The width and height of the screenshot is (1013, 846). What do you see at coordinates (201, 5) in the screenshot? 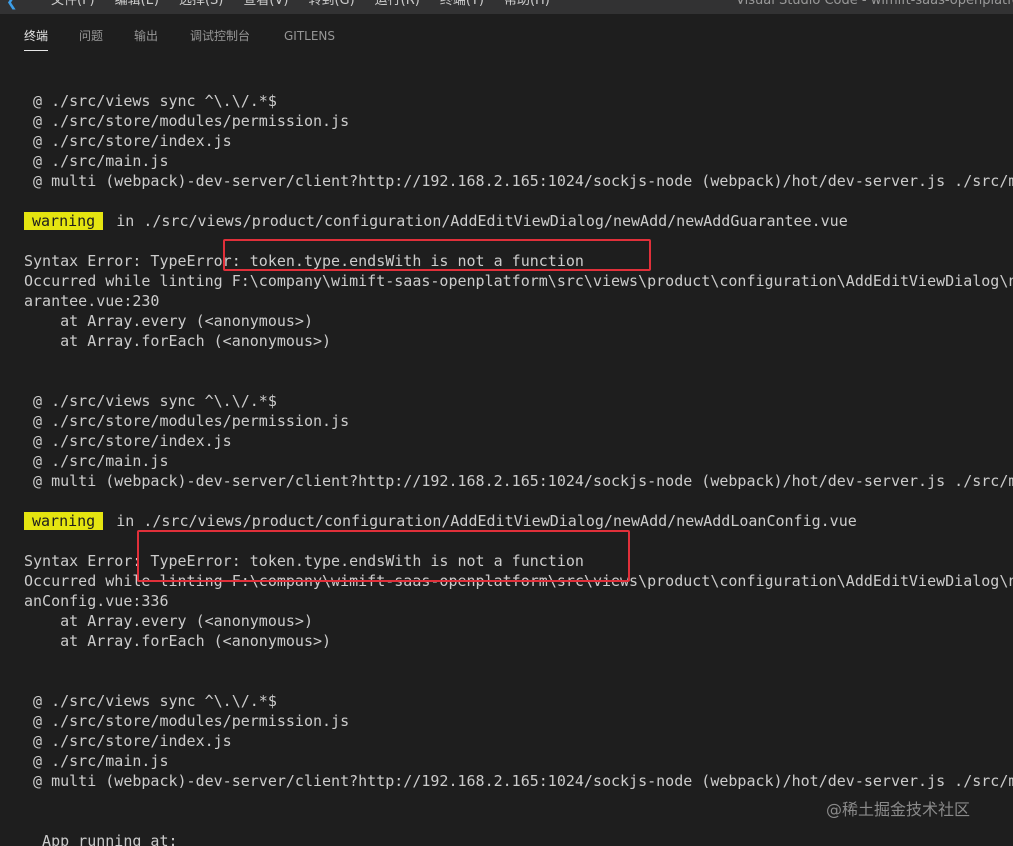
I see `menu-selection: 选择(S)` at bounding box center [201, 5].